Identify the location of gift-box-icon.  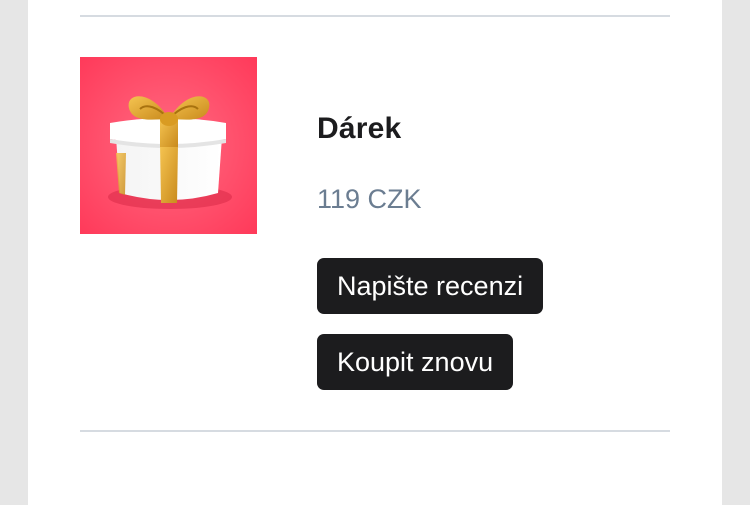
(168, 145).